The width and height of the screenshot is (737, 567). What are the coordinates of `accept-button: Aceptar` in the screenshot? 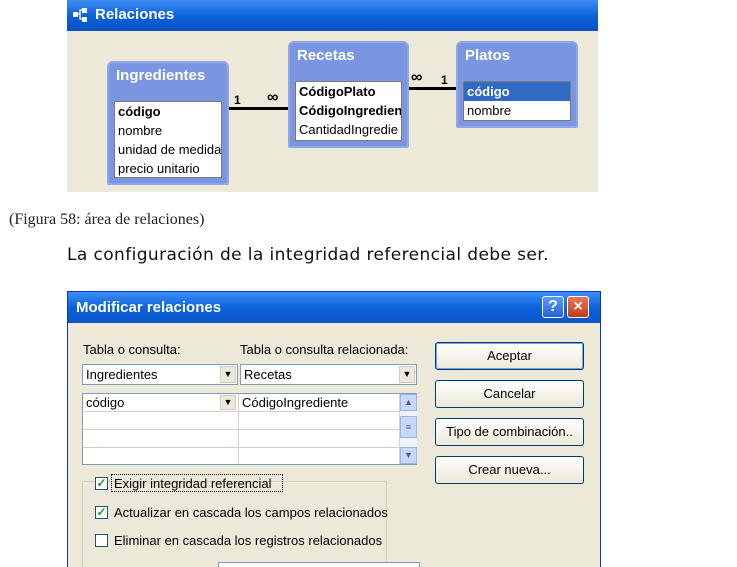 It's located at (509, 356).